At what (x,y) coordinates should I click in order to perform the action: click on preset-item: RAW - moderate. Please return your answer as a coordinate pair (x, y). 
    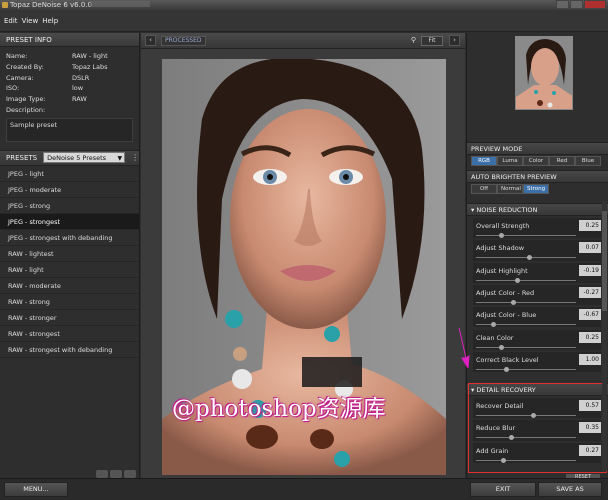
    Looking at the image, I should click on (69, 286).